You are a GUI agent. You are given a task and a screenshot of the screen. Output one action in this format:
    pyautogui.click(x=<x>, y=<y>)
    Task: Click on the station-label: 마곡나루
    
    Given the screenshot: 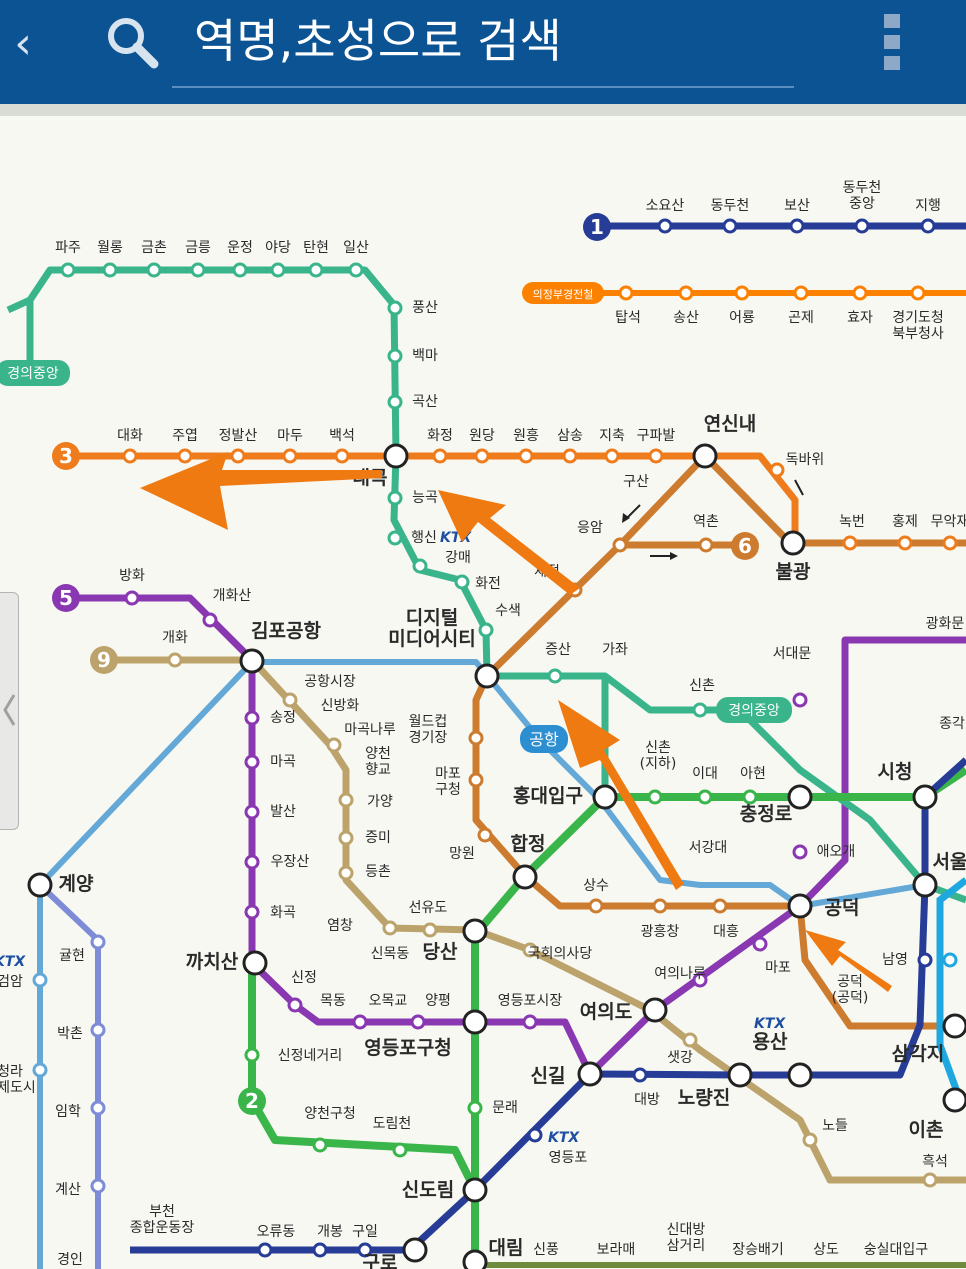 What is the action you would take?
    pyautogui.click(x=370, y=730)
    